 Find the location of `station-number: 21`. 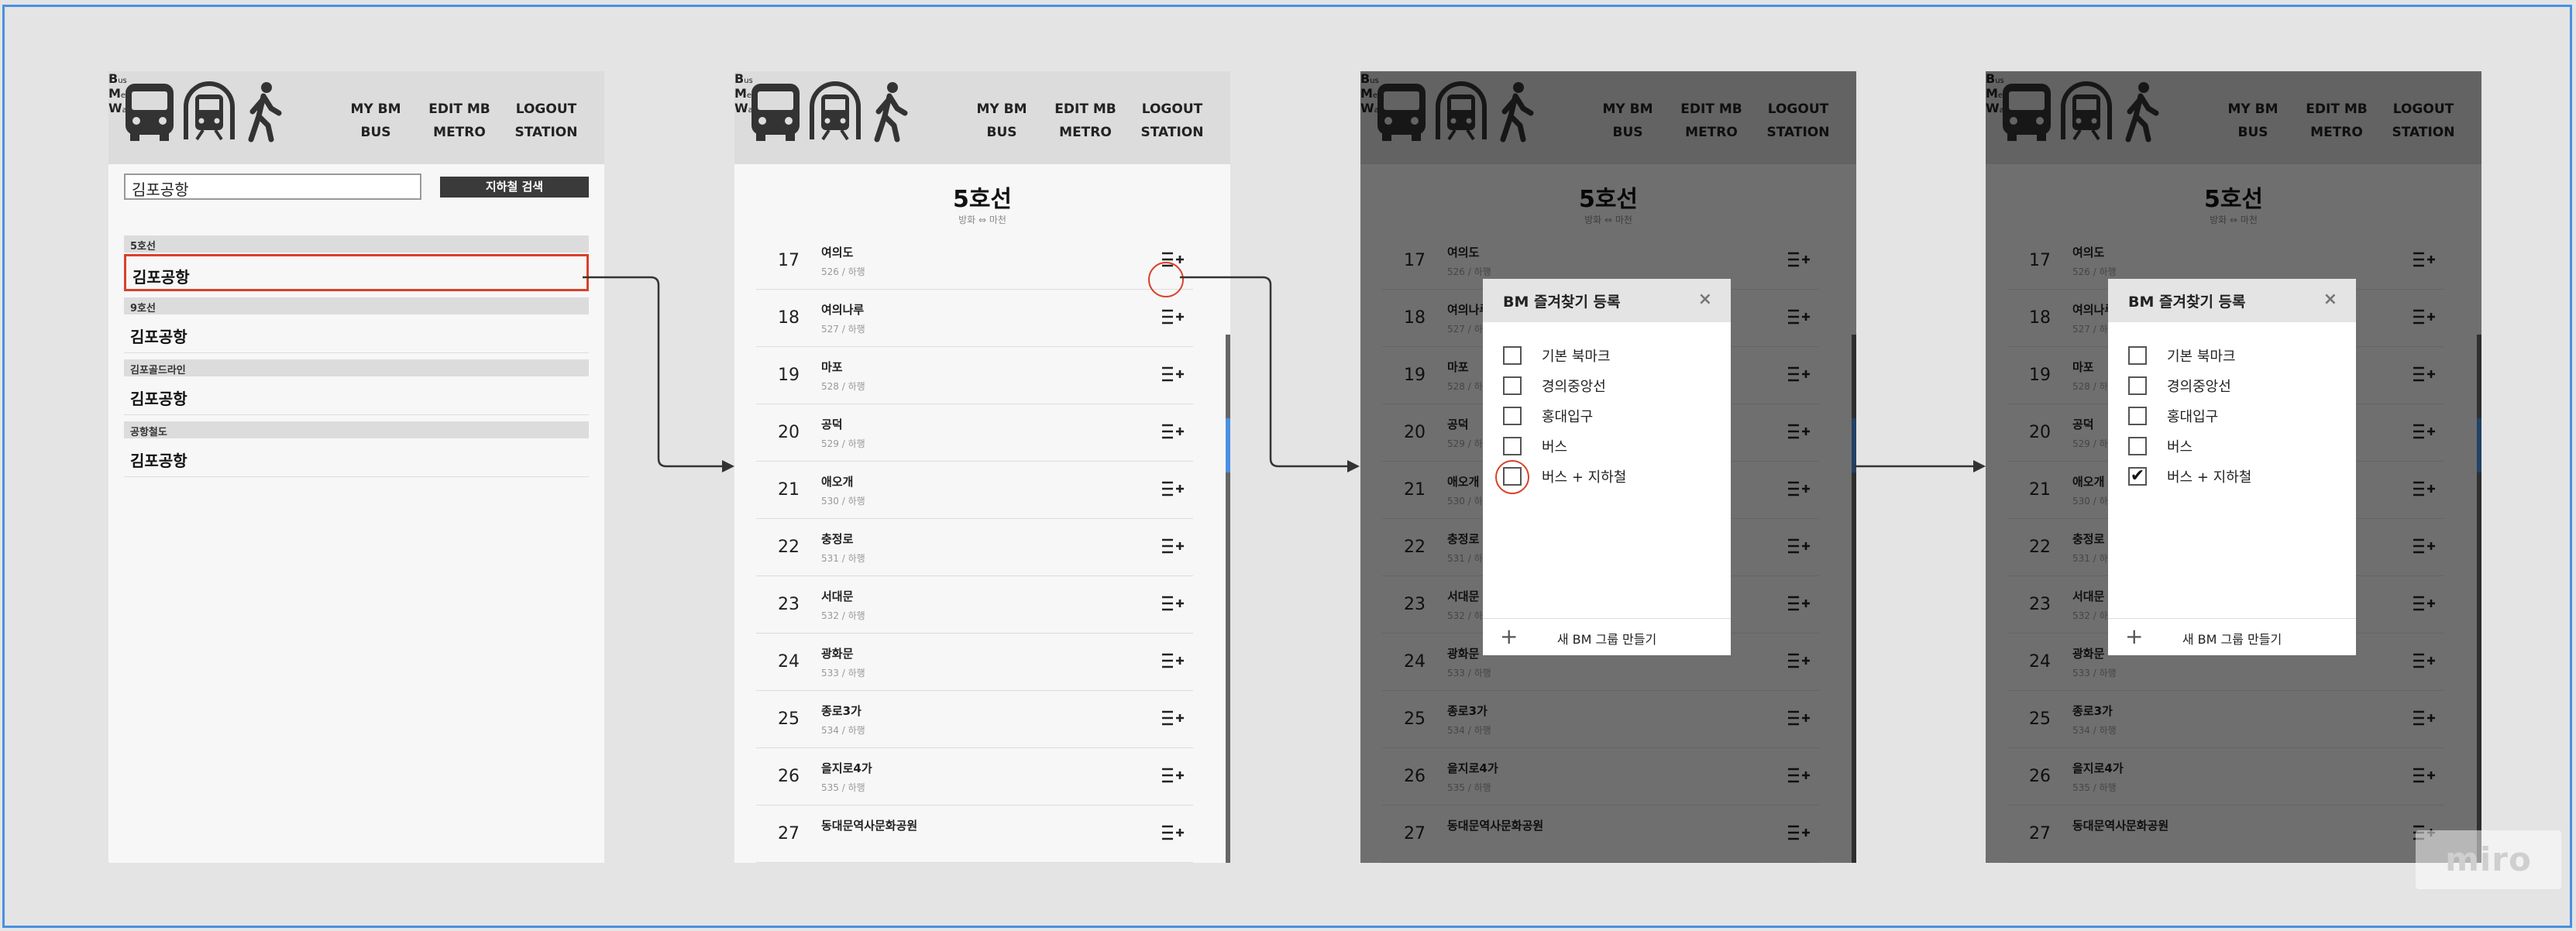

station-number: 21 is located at coordinates (789, 490).